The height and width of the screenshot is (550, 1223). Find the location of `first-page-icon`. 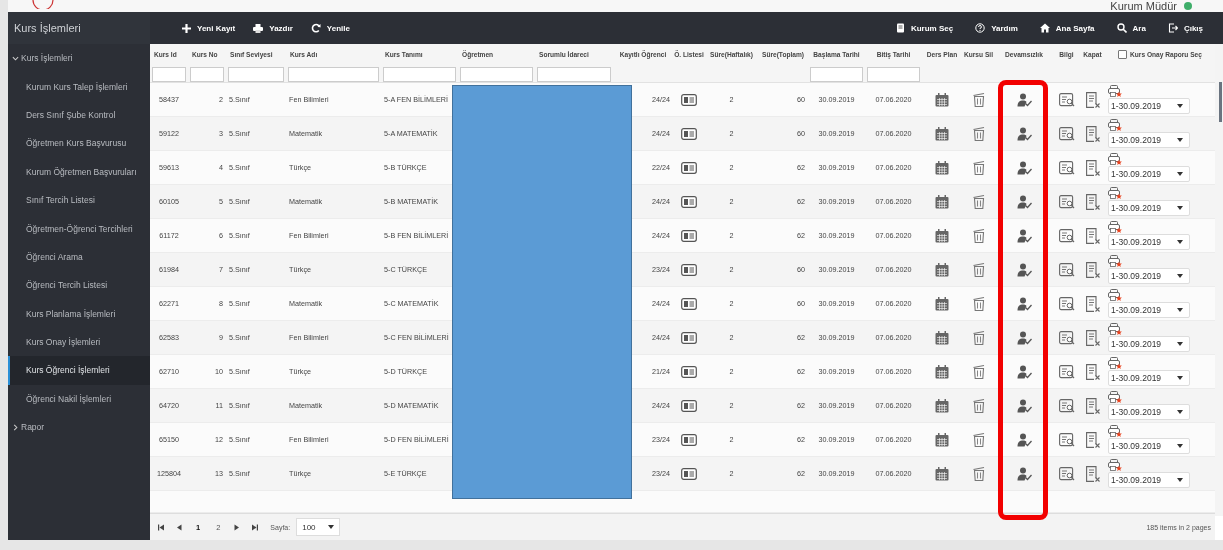

first-page-icon is located at coordinates (161, 527).